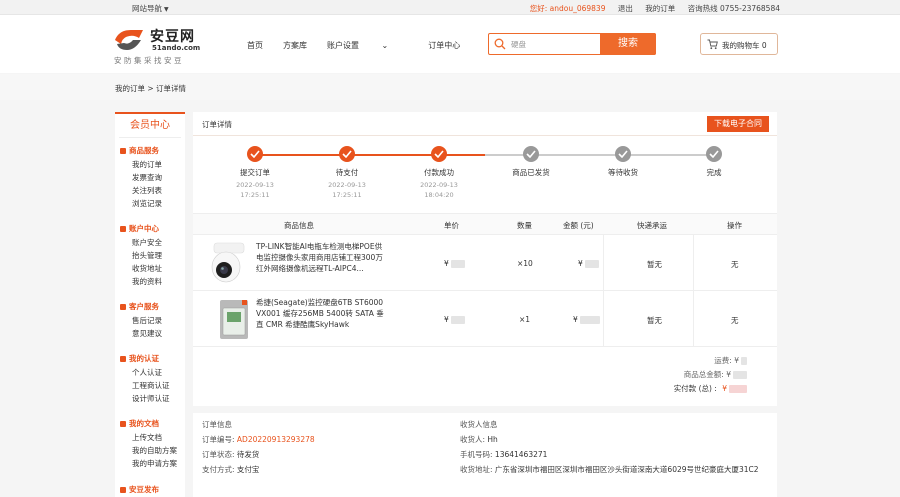  What do you see at coordinates (219, 439) in the screenshot?
I see `order-number-label: 订单编号:` at bounding box center [219, 439].